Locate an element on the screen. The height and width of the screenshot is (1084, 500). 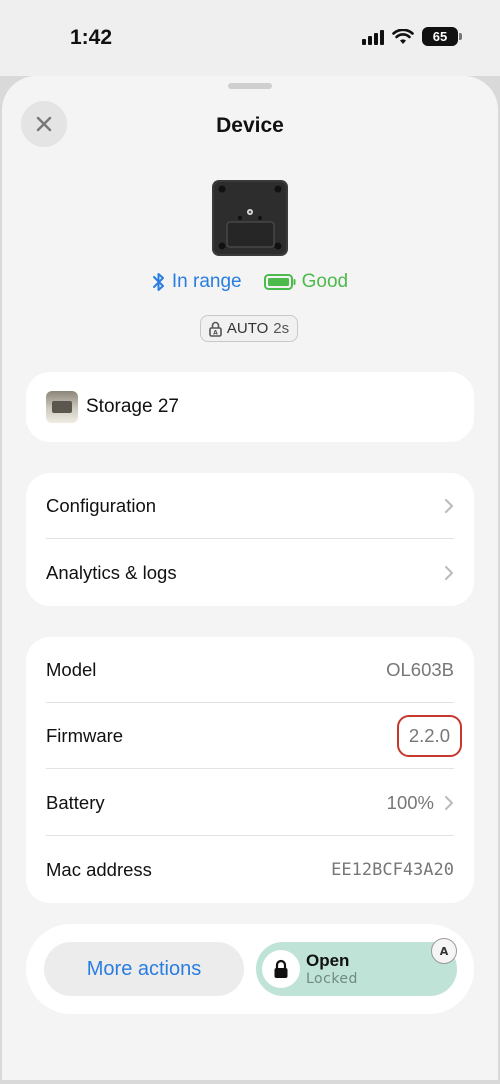
status-time: 1:42 is located at coordinates (91, 37).